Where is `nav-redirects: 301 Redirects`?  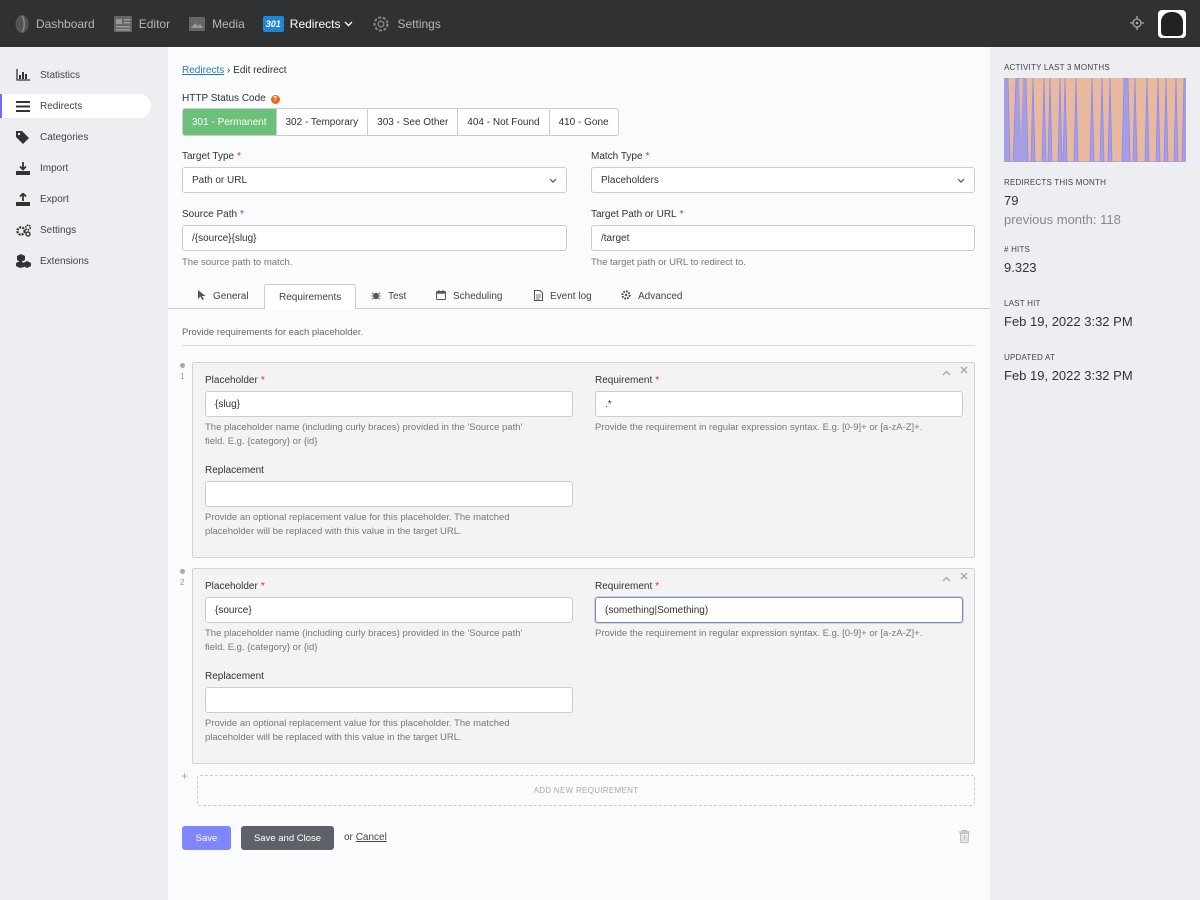 nav-redirects: 301 Redirects is located at coordinates (308, 23).